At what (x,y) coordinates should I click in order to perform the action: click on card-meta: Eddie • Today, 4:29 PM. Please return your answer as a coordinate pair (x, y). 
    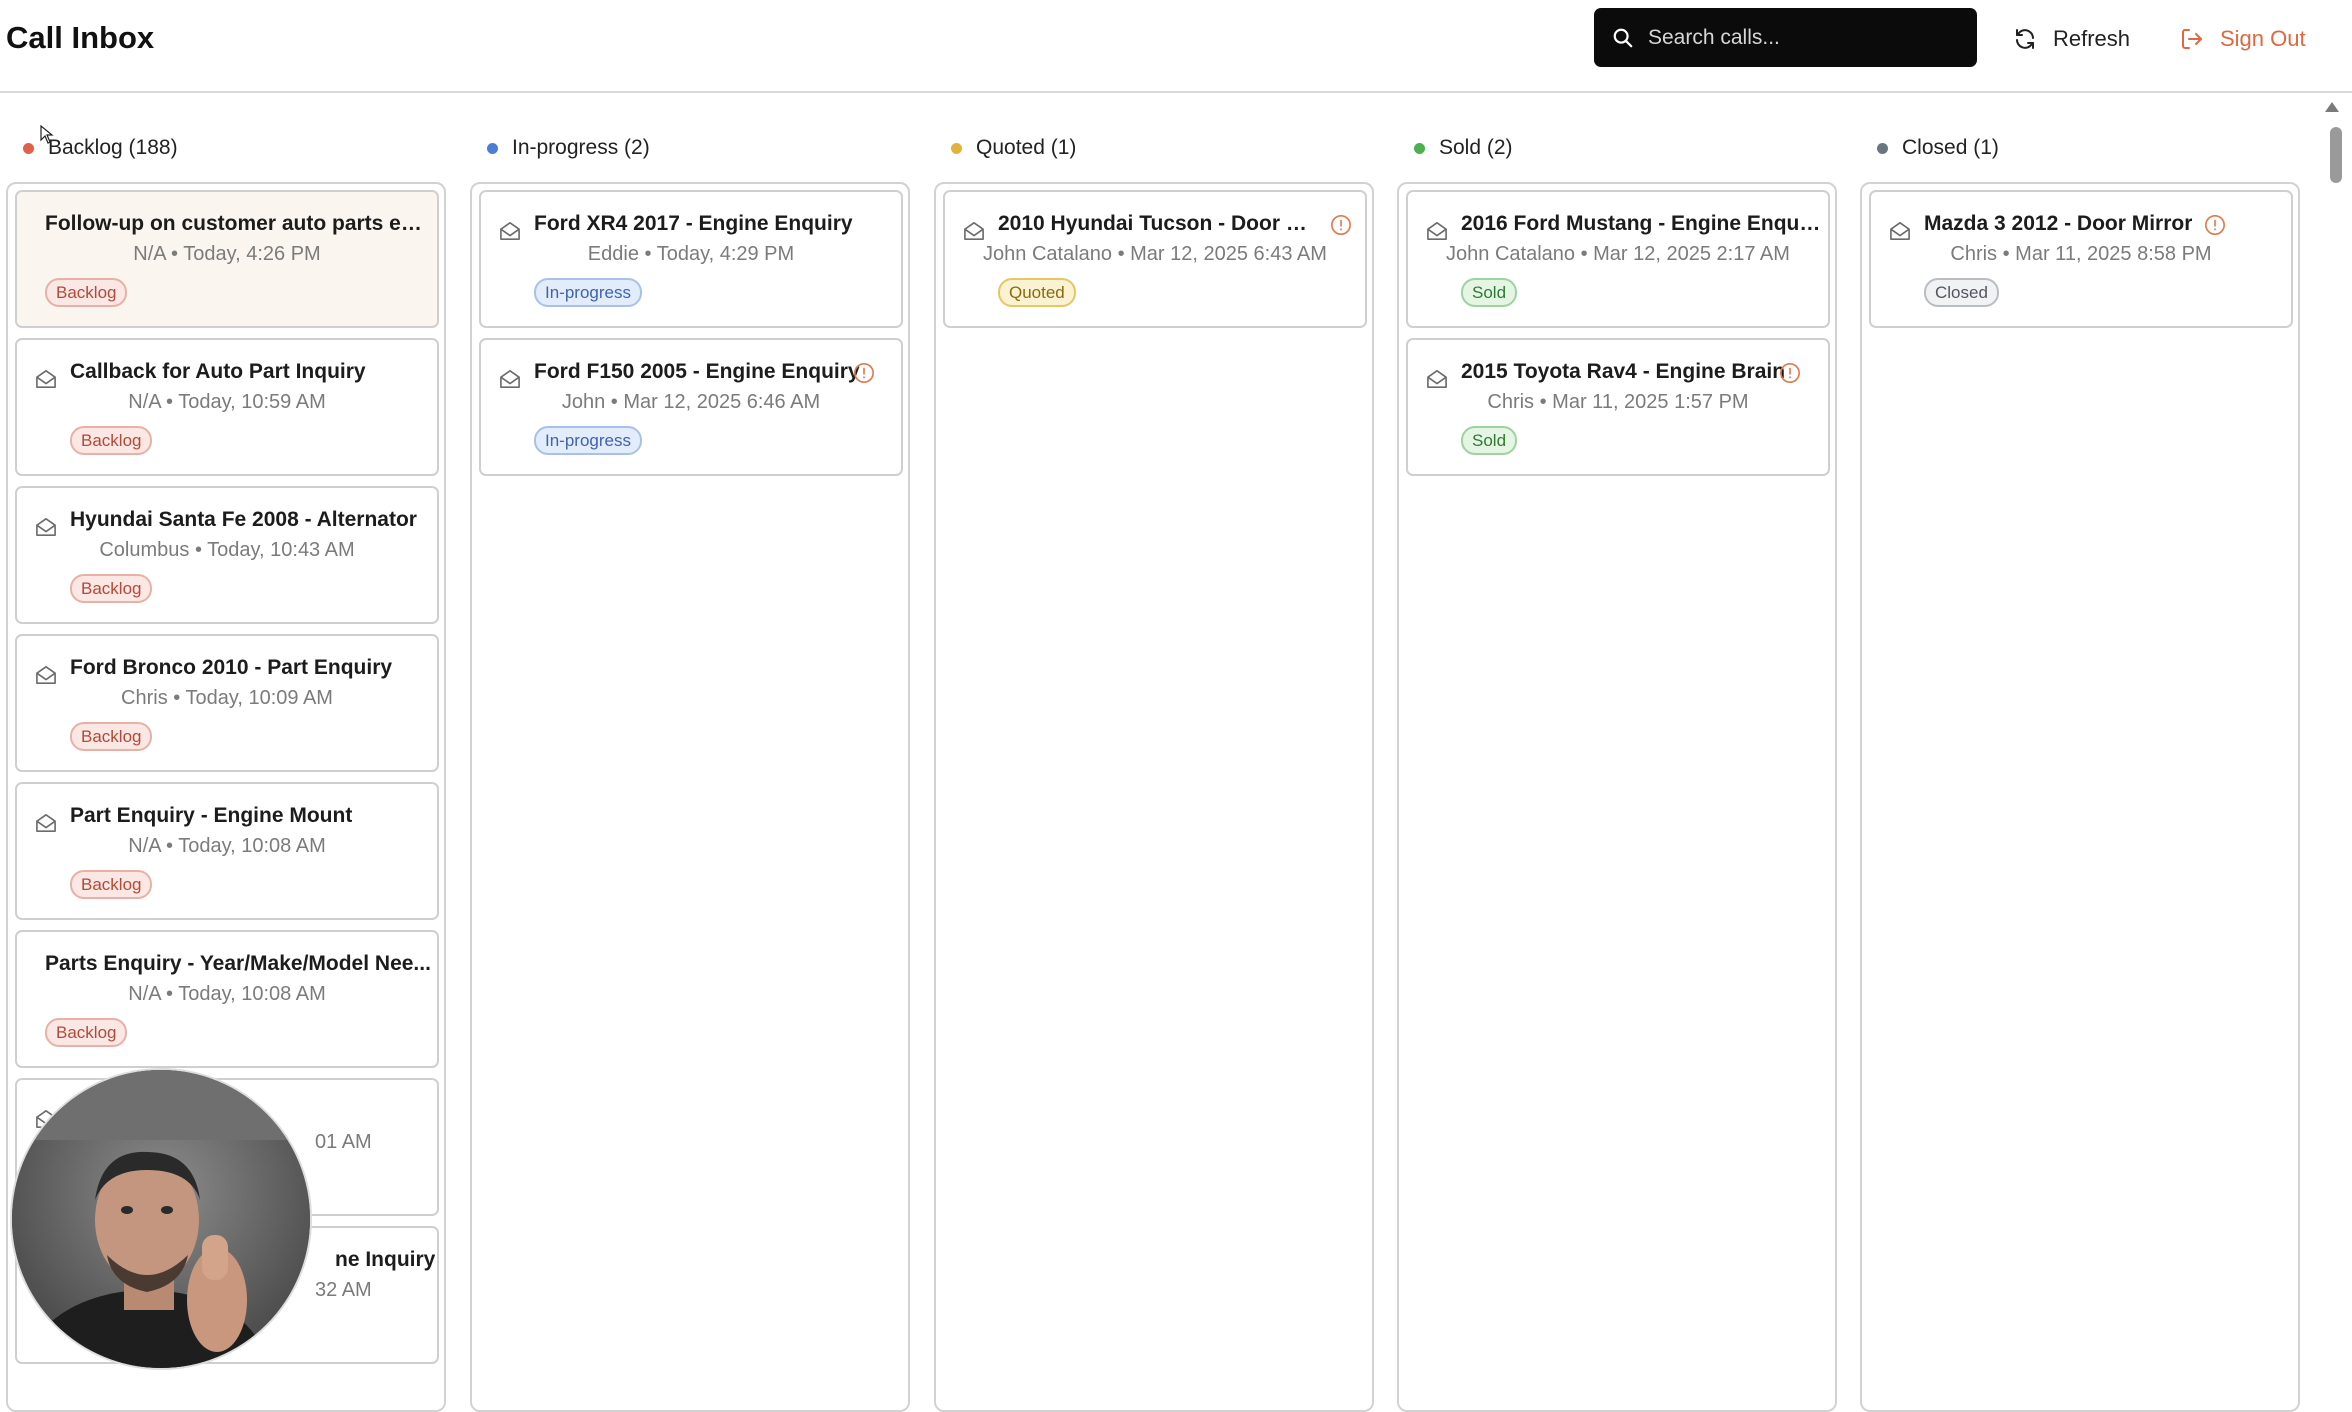
    Looking at the image, I should click on (691, 254).